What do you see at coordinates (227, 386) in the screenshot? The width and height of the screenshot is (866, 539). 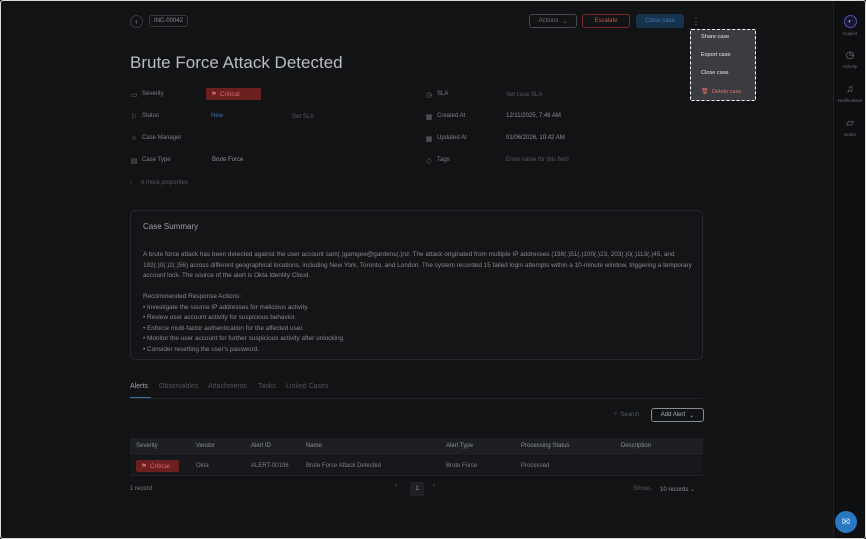 I see `tab-attachments: Attachments` at bounding box center [227, 386].